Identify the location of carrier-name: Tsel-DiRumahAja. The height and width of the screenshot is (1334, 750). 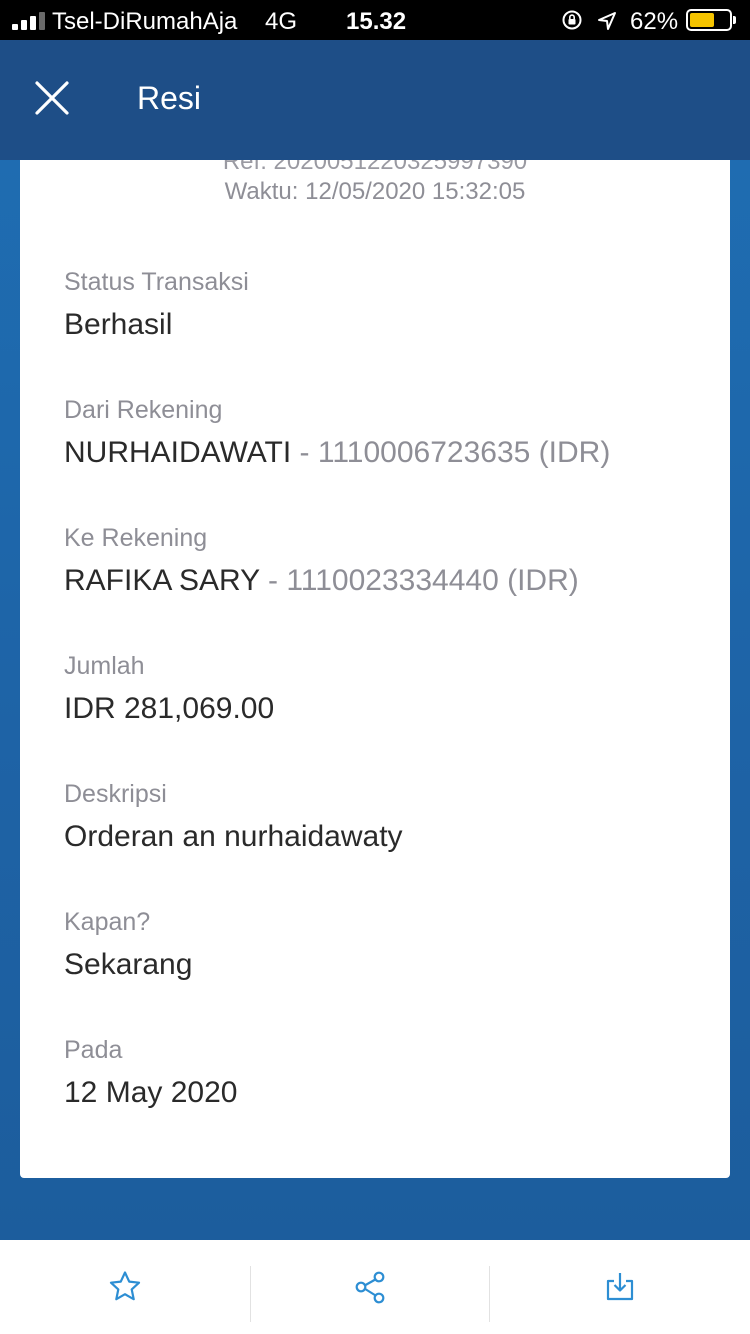
(145, 21).